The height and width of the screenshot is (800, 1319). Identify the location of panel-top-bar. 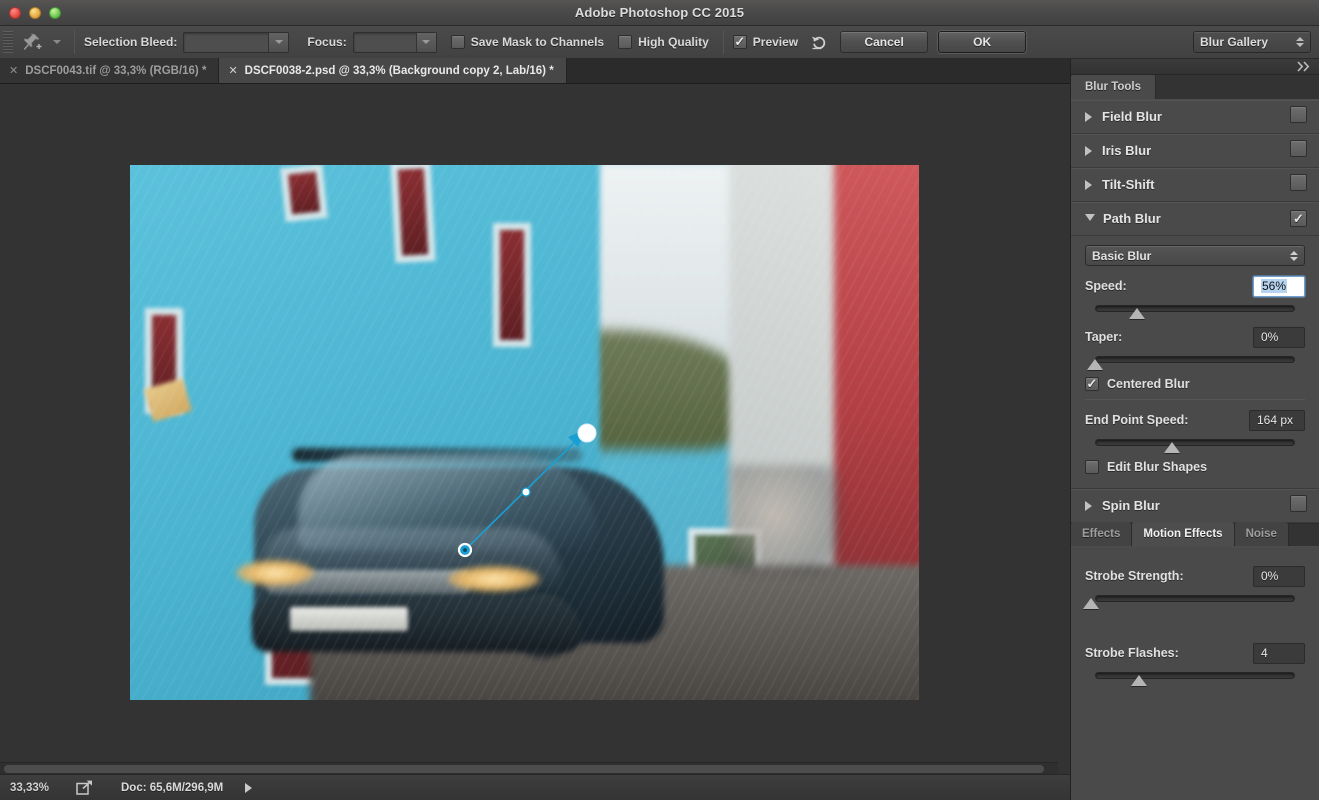
(1195, 67).